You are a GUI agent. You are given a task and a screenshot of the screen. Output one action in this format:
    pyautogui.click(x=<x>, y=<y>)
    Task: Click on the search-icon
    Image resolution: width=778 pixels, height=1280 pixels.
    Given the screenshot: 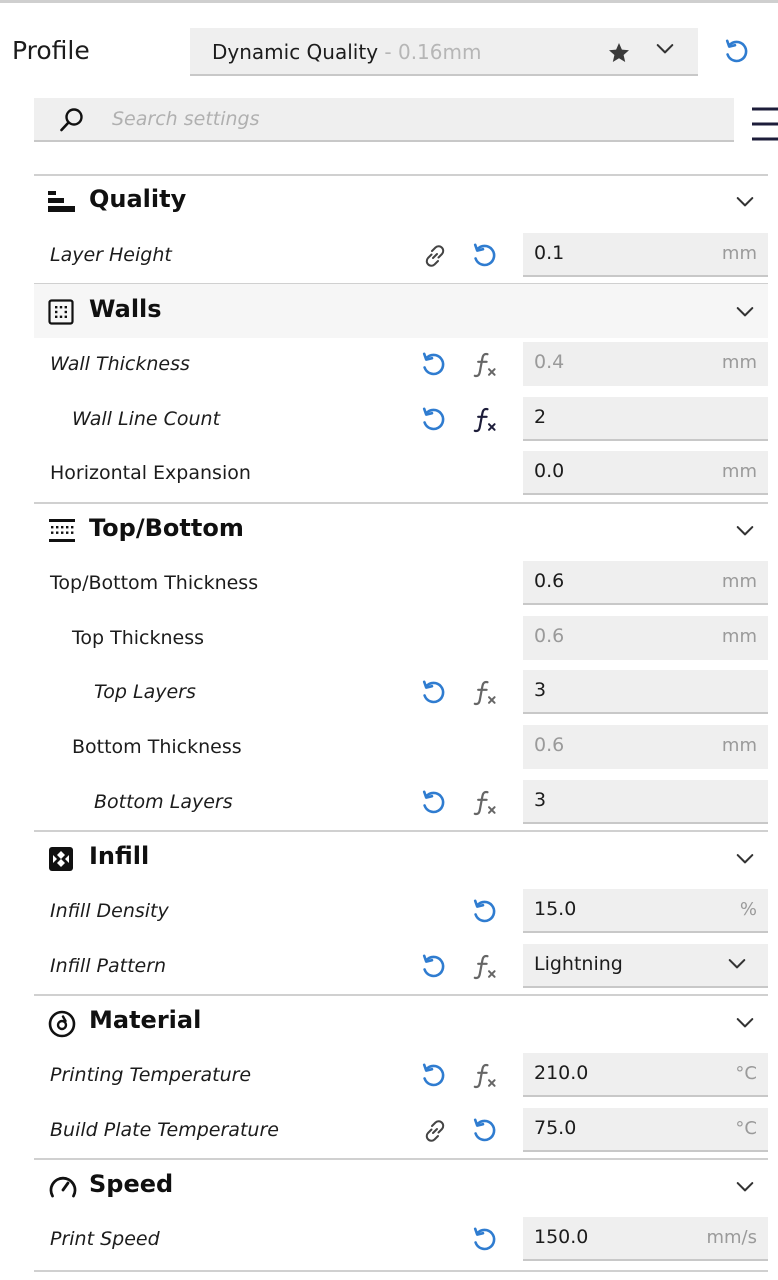 What is the action you would take?
    pyautogui.click(x=71, y=120)
    